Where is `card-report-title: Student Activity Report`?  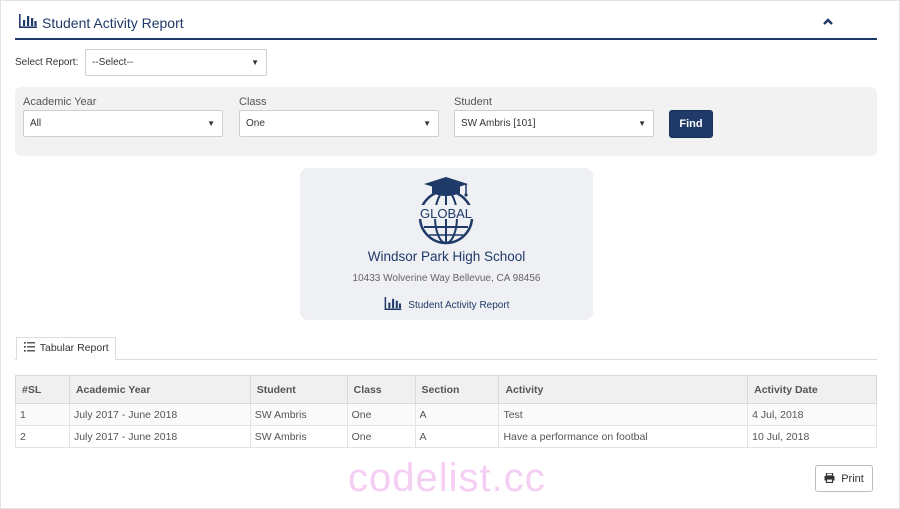 card-report-title: Student Activity Report is located at coordinates (446, 304).